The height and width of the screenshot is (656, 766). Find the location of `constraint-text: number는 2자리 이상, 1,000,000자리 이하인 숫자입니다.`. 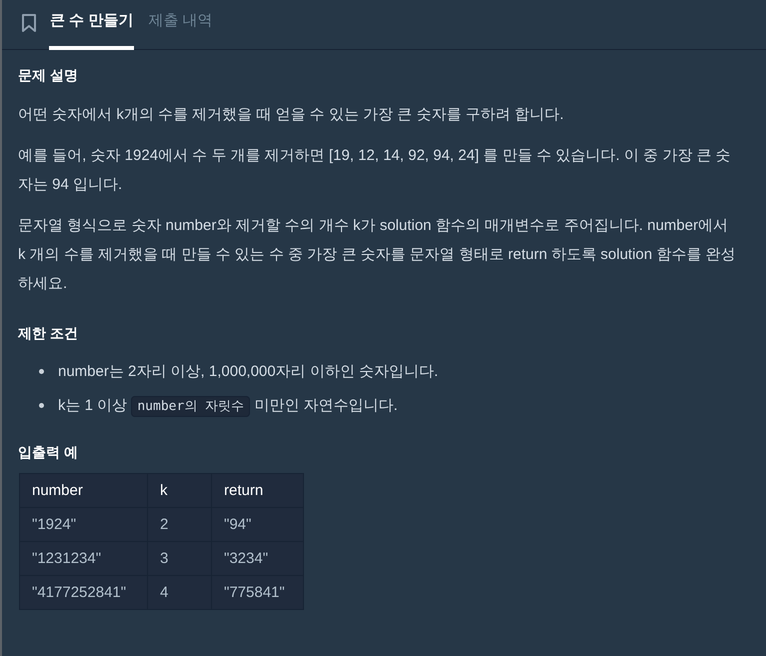

constraint-text: number는 2자리 이상, 1,000,000자리 이하인 숫자입니다. is located at coordinates (248, 371).